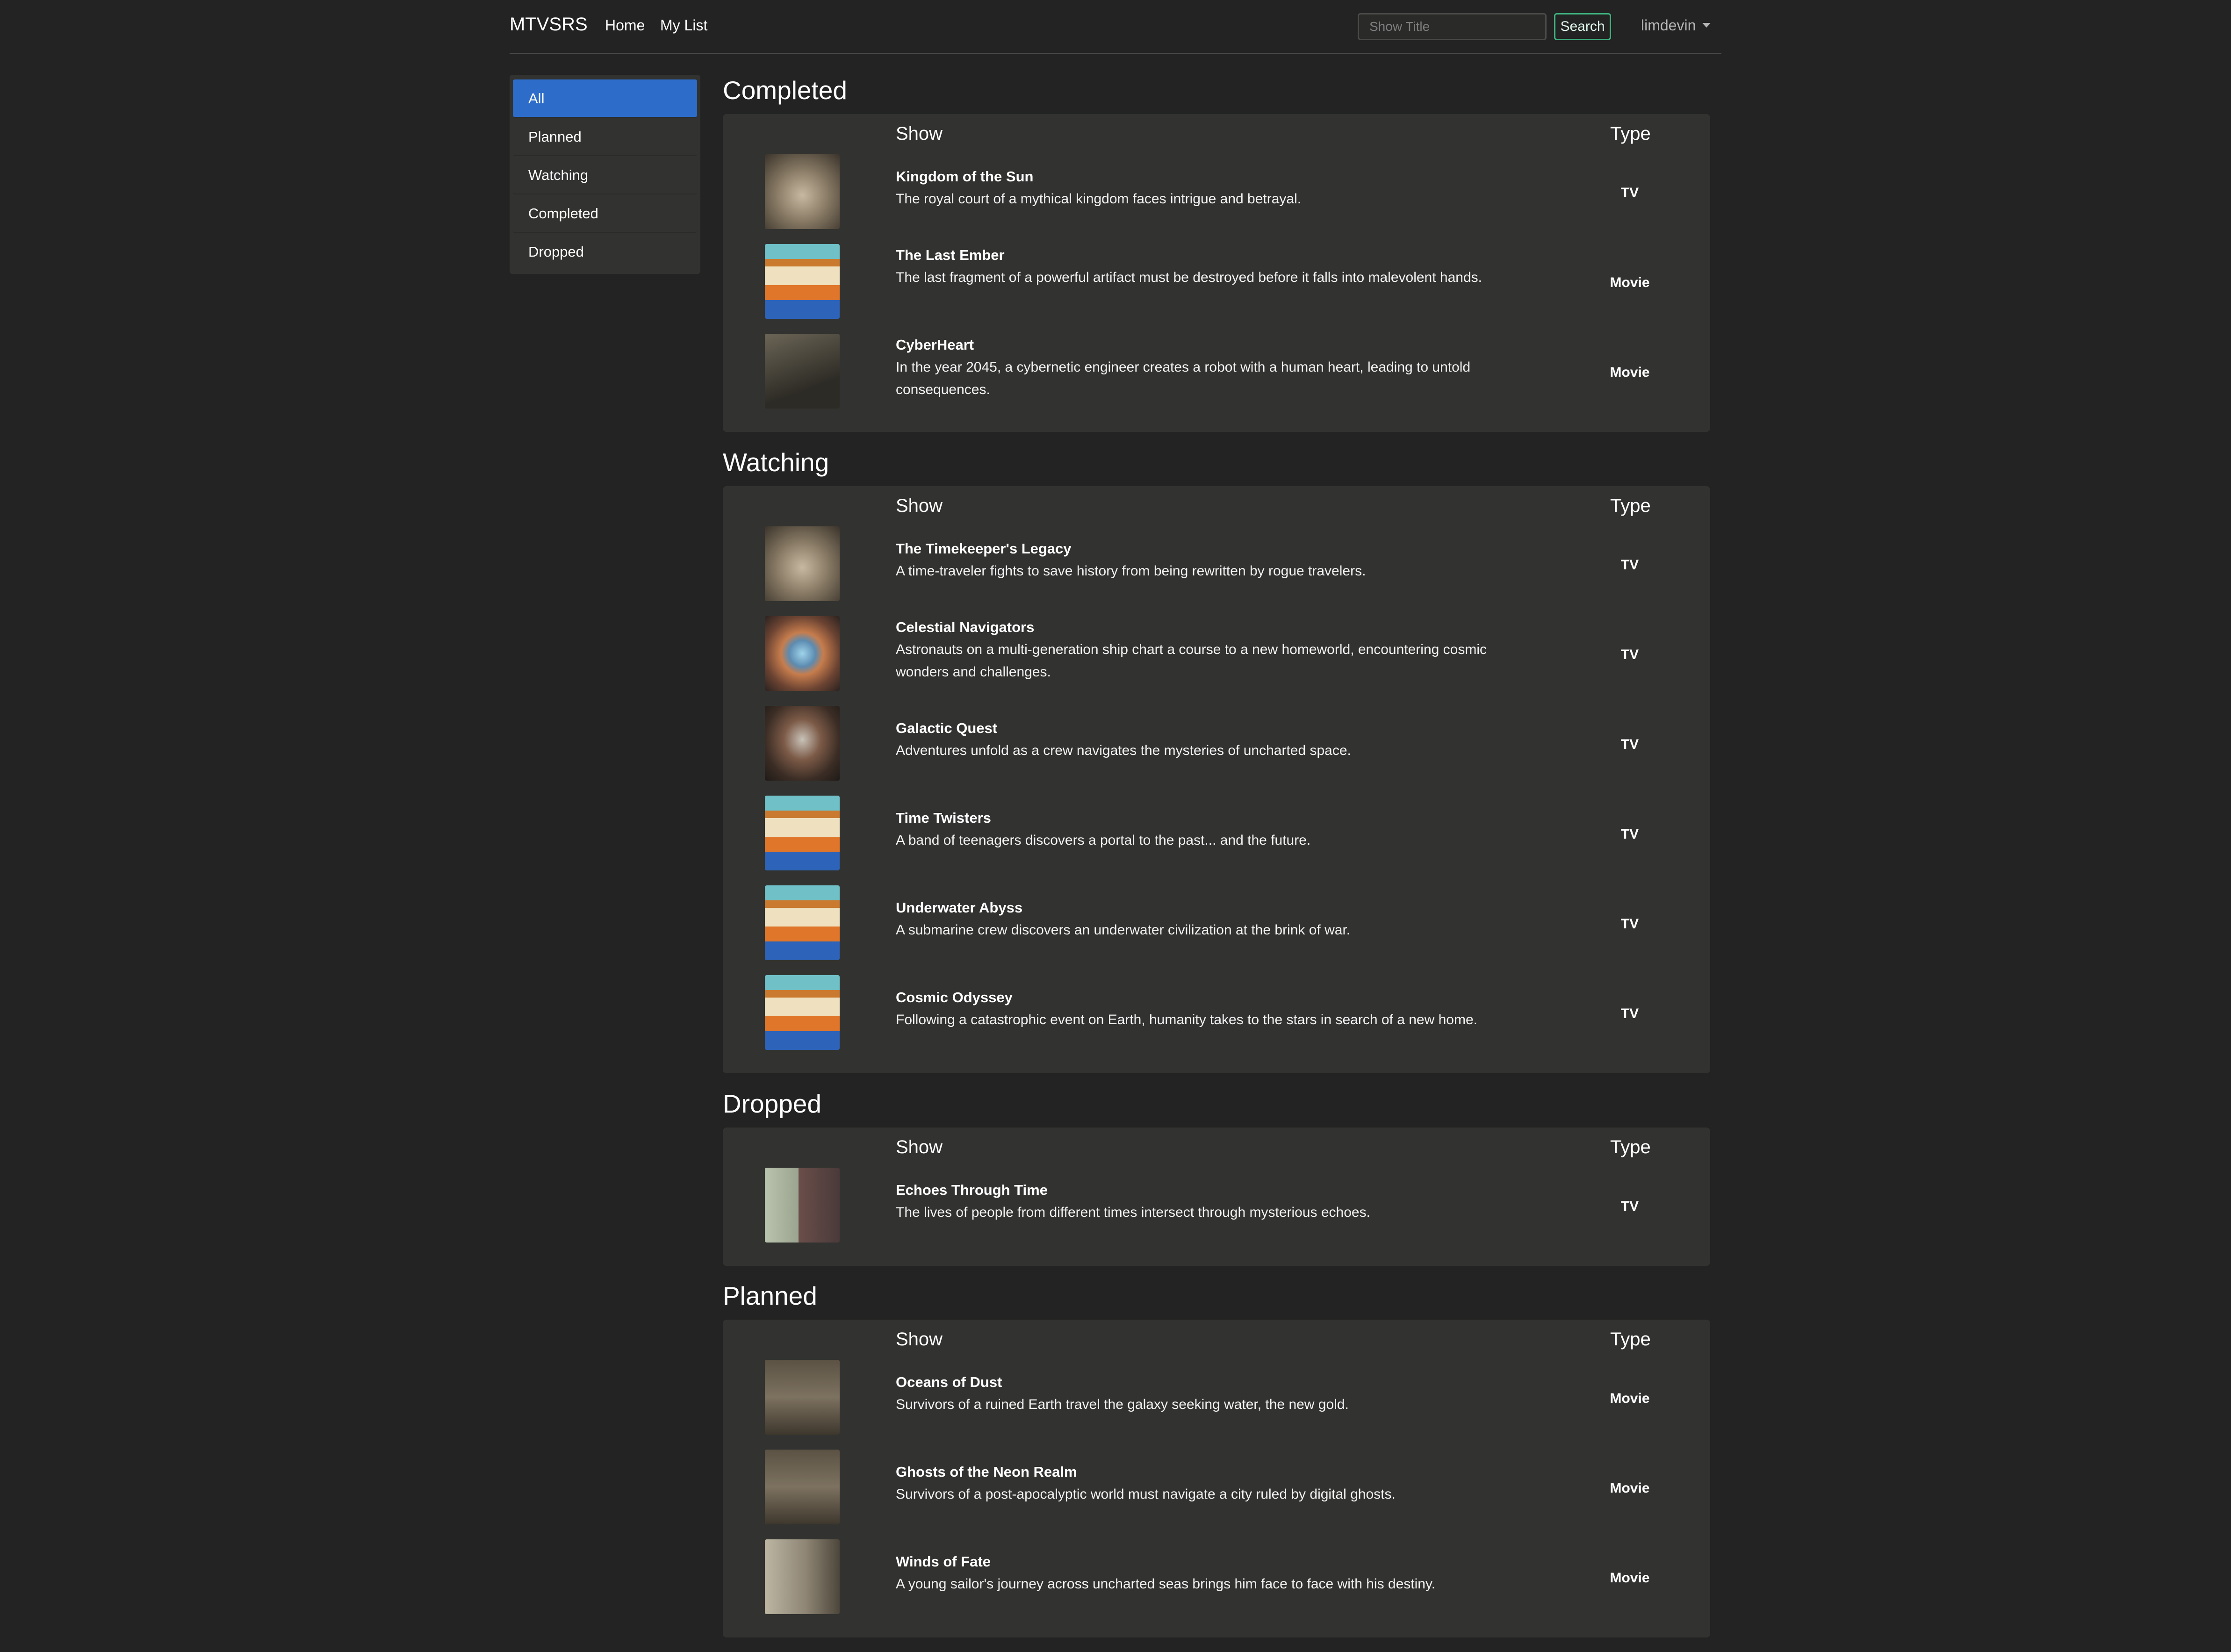  Describe the element at coordinates (946, 729) in the screenshot. I see `show-title: Galactic Quest` at that location.